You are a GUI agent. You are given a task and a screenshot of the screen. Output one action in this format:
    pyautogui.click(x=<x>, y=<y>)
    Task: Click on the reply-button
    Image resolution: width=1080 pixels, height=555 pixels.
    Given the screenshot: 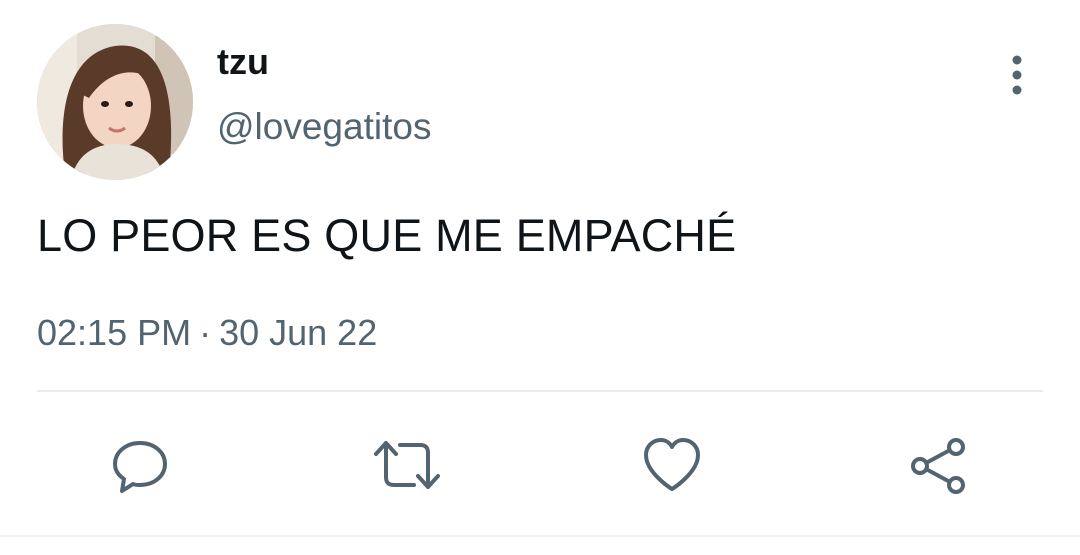 What is the action you would take?
    pyautogui.click(x=140, y=465)
    